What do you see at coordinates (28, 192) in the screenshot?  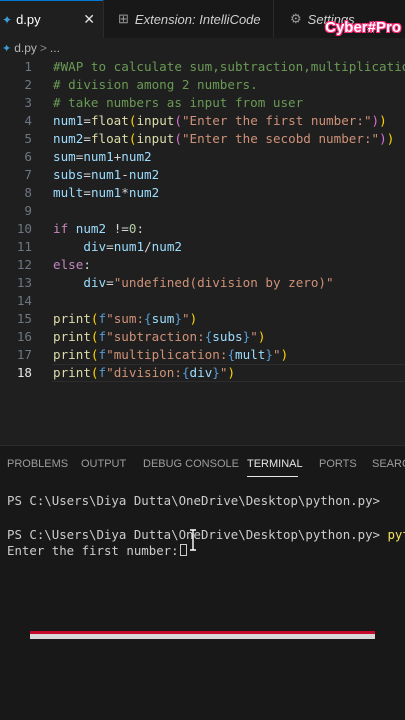 I see `line-number: 8` at bounding box center [28, 192].